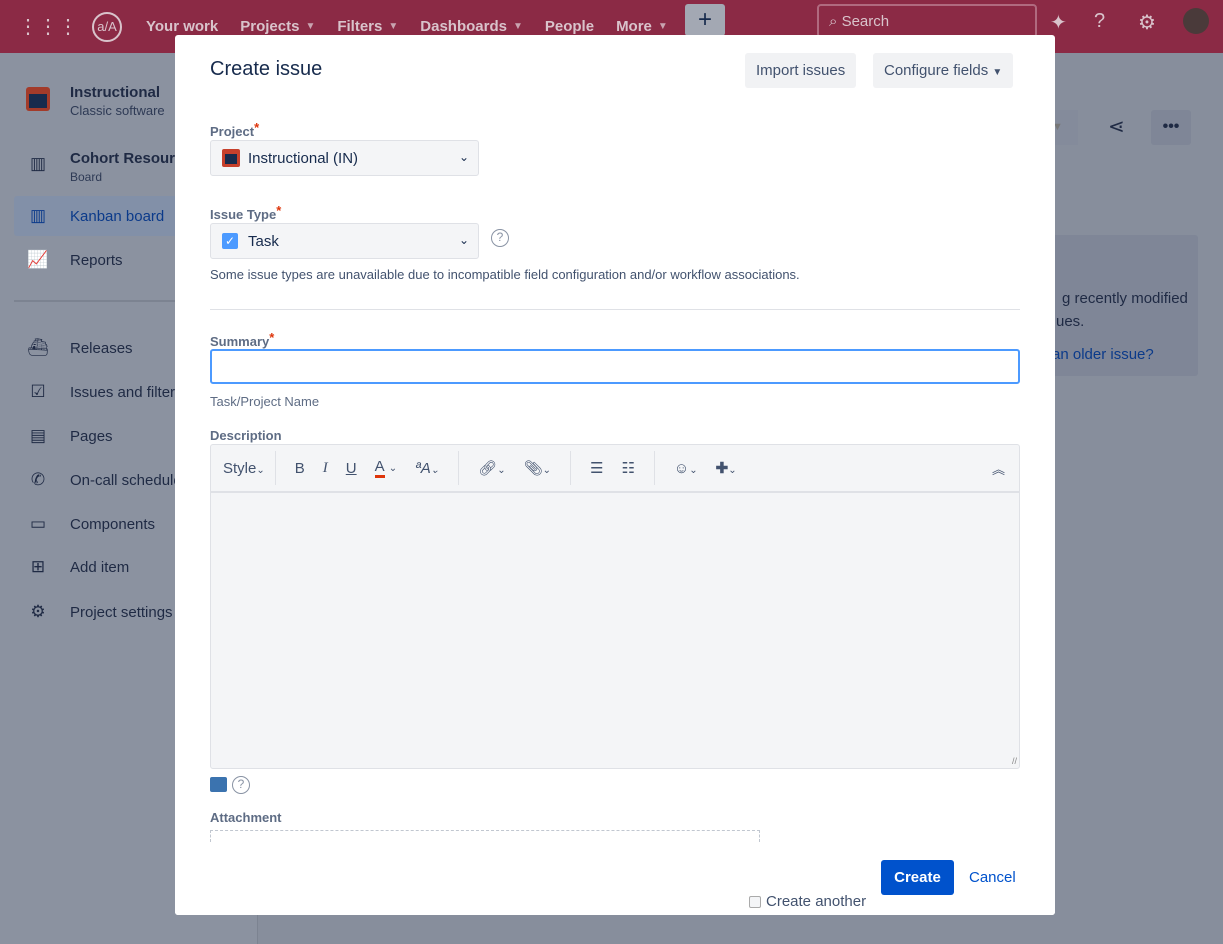 The image size is (1223, 944). I want to click on kanban-icon: ▥, so click(38, 215).